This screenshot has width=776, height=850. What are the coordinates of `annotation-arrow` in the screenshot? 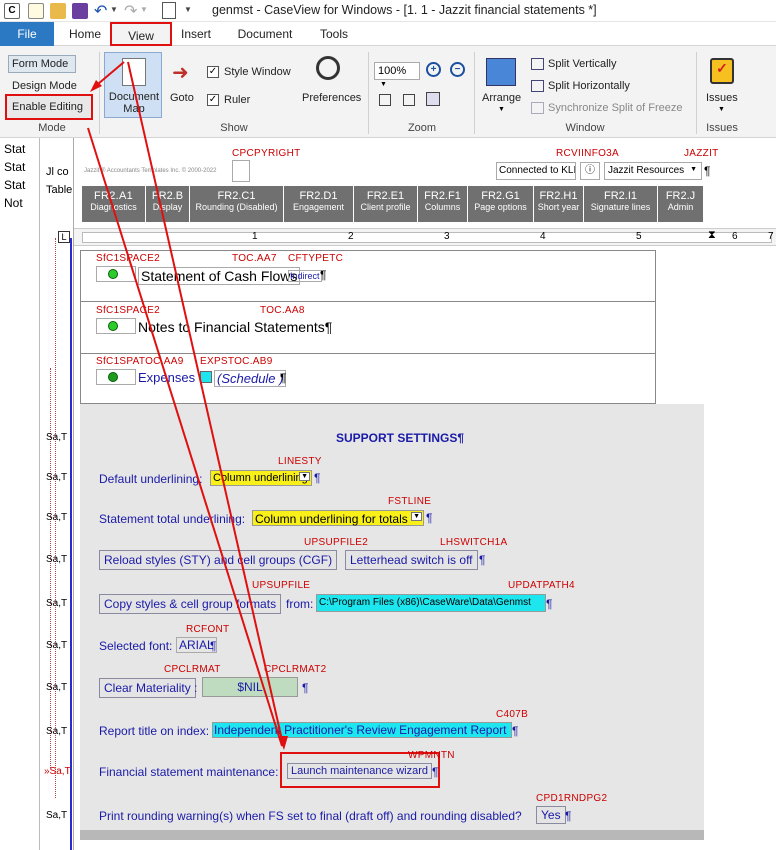 It's located at (111, 73).